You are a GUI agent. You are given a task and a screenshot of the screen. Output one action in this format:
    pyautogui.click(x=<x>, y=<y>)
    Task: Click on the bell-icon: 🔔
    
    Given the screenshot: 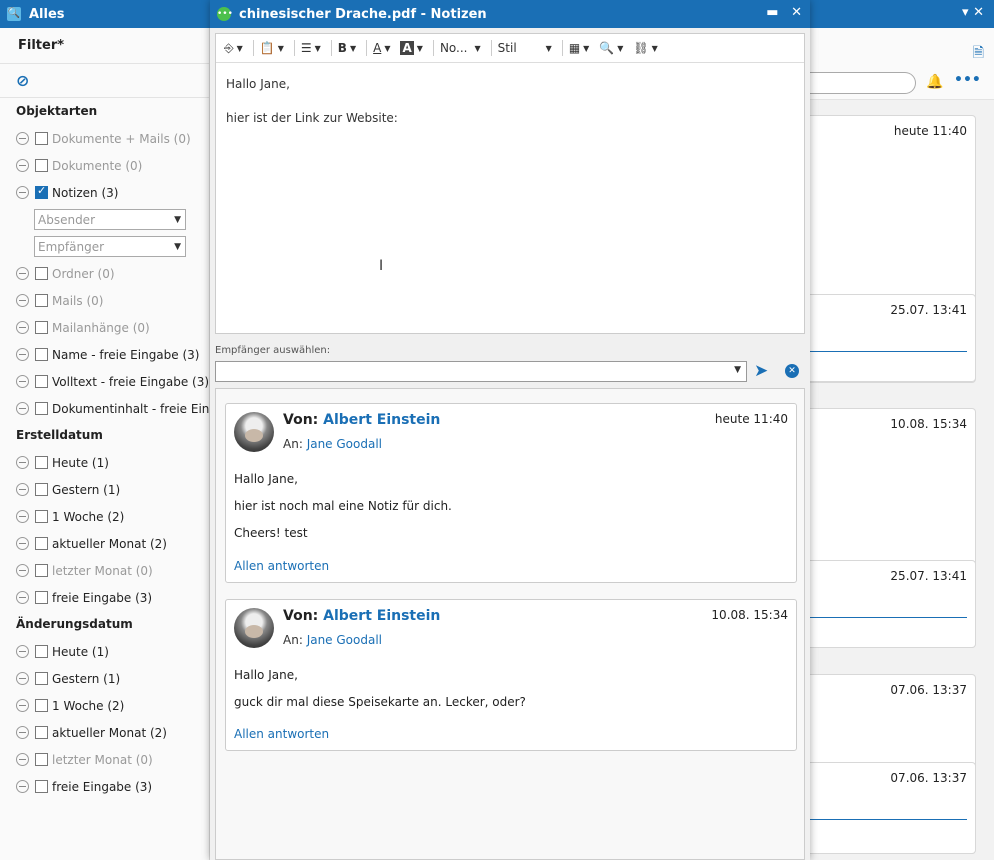 What is the action you would take?
    pyautogui.click(x=934, y=82)
    